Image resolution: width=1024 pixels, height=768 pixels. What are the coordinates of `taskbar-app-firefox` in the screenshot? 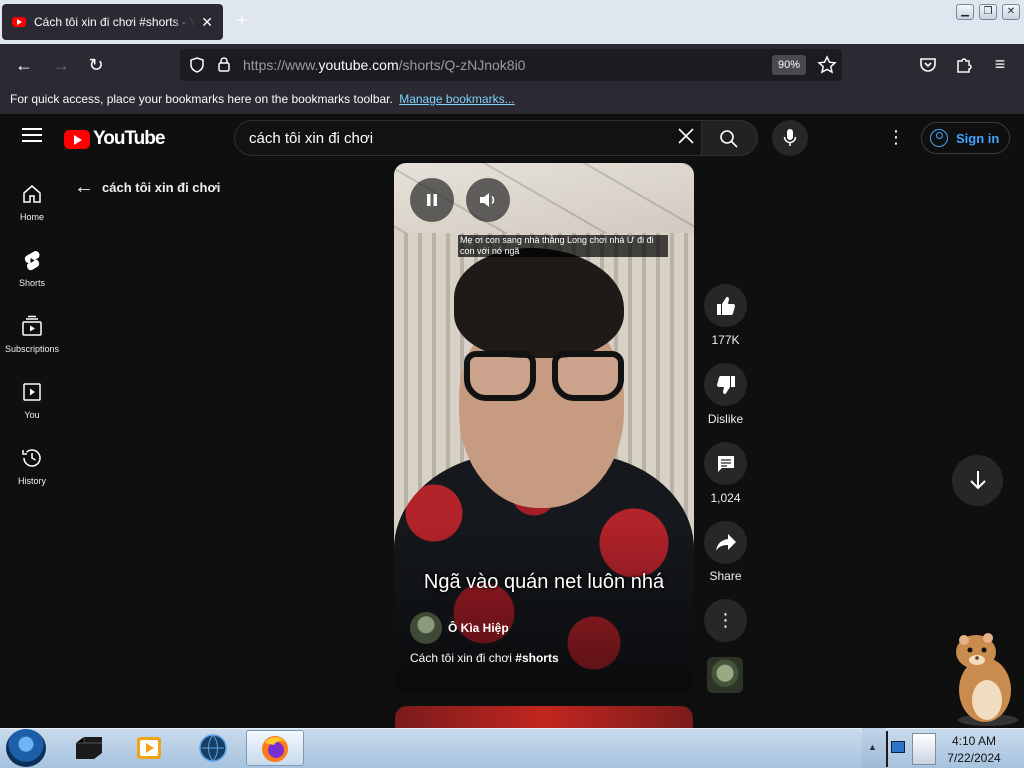 It's located at (275, 748).